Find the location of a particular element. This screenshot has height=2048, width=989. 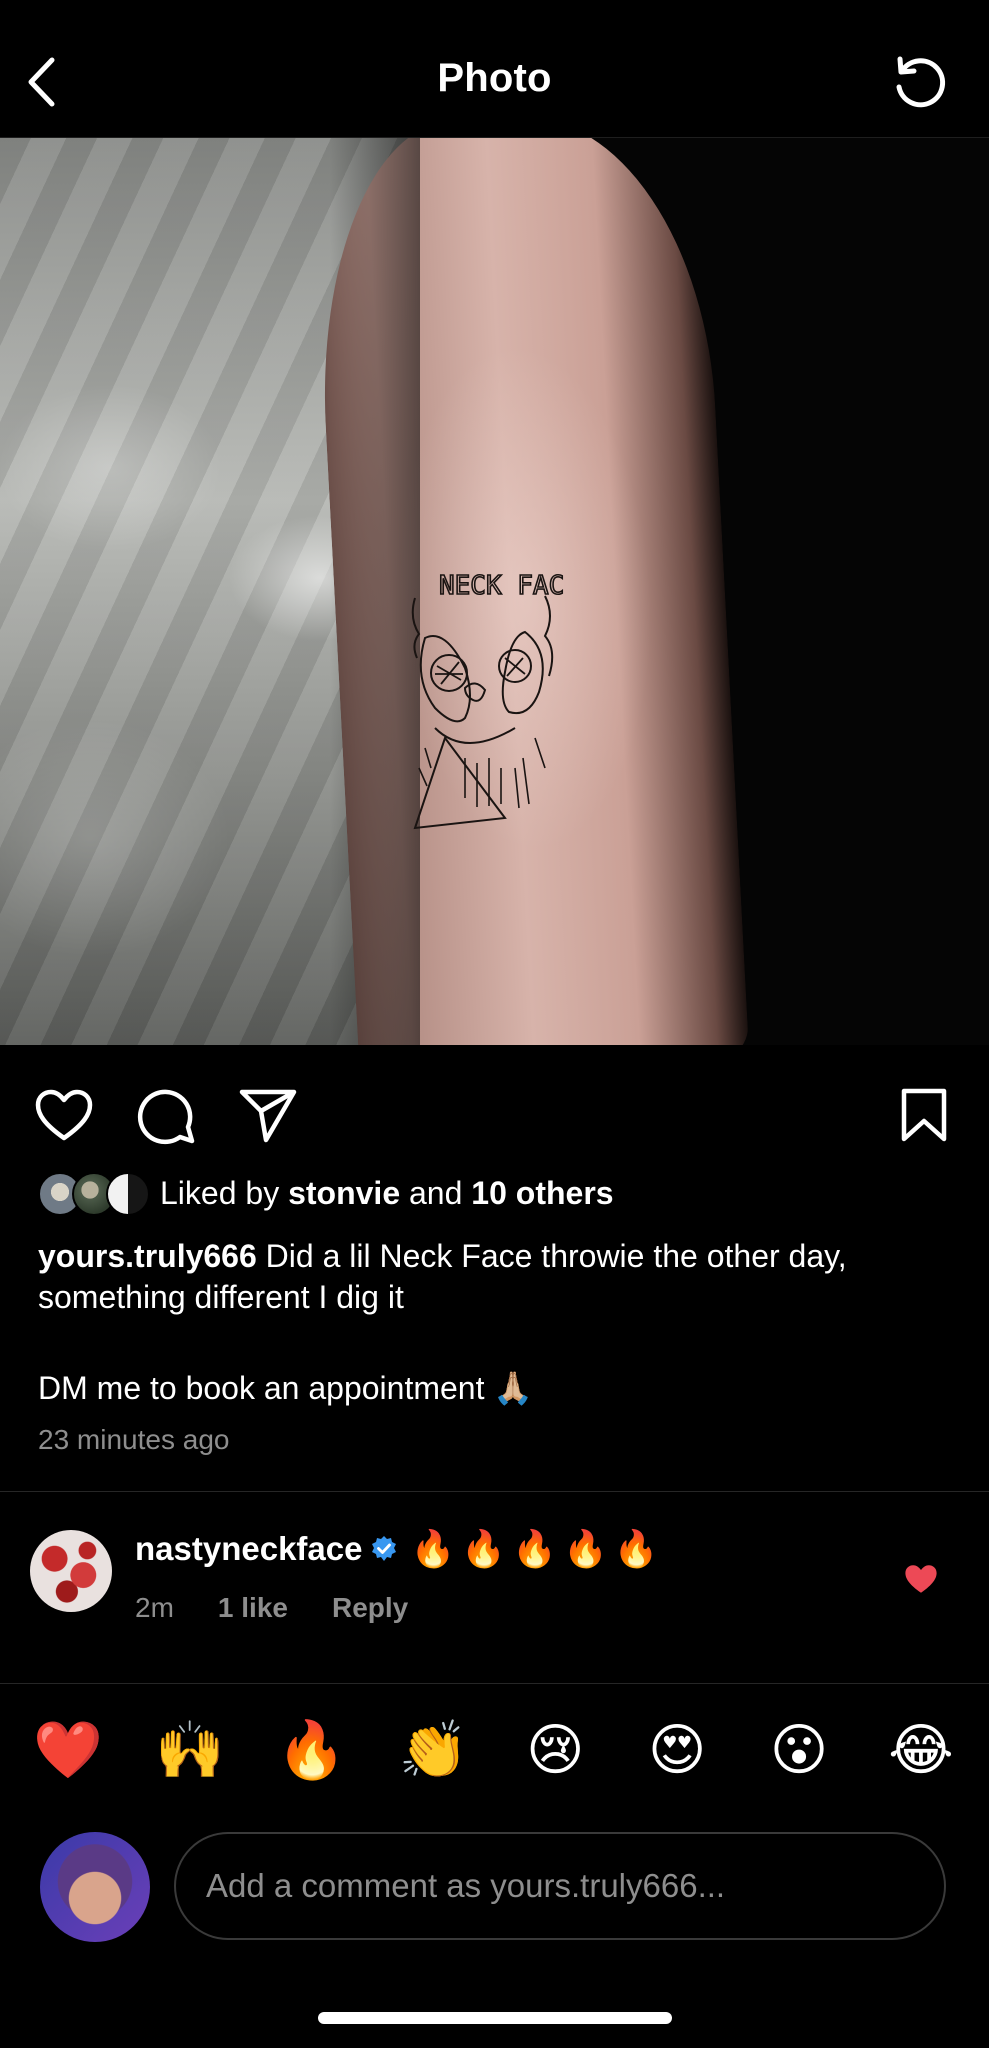

liker-username: stonvie is located at coordinates (344, 1193).